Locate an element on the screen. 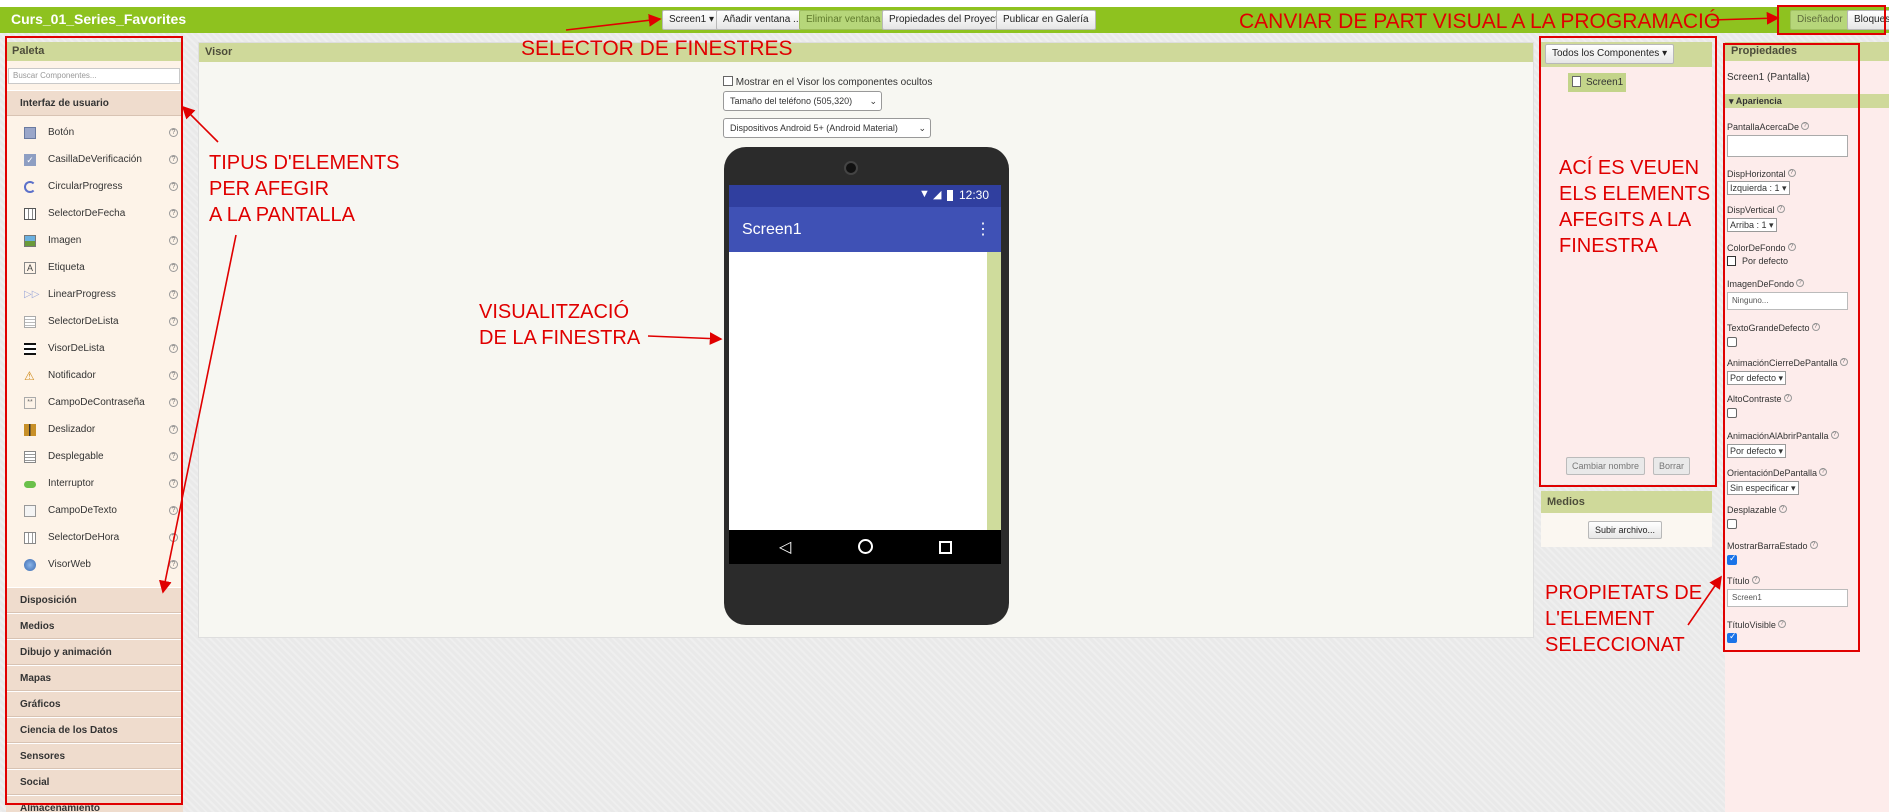 The height and width of the screenshot is (812, 1889). arrow-screen-selector is located at coordinates (613, 22).